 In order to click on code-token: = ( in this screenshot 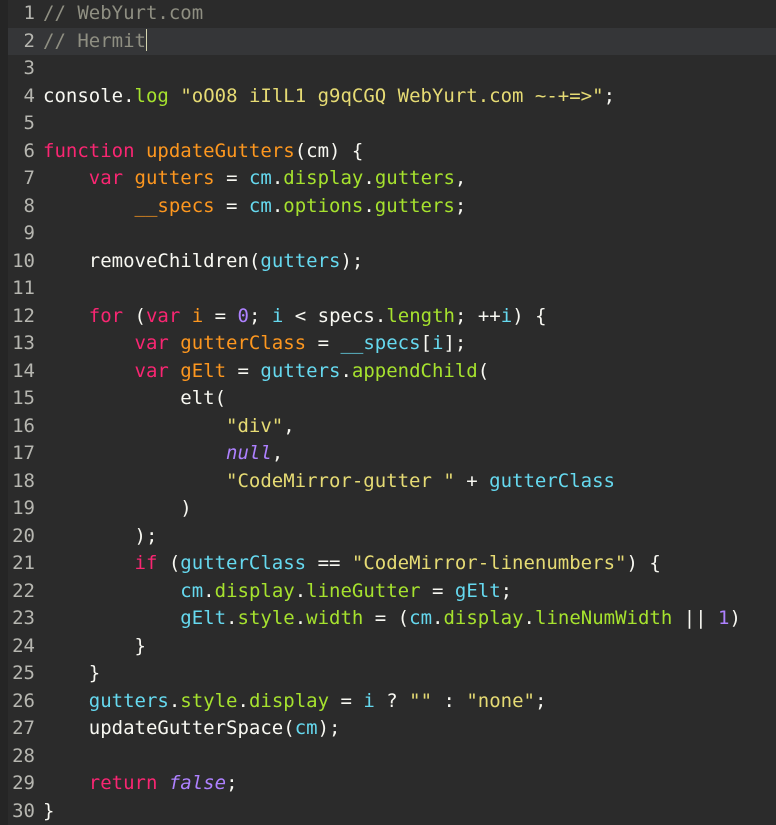, I will do `click(386, 618)`.